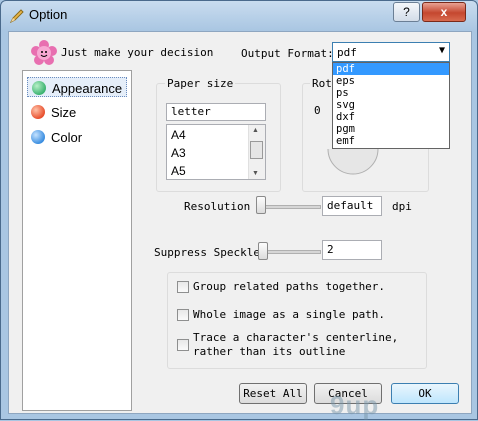  What do you see at coordinates (406, 12) in the screenshot?
I see `help-button: ?` at bounding box center [406, 12].